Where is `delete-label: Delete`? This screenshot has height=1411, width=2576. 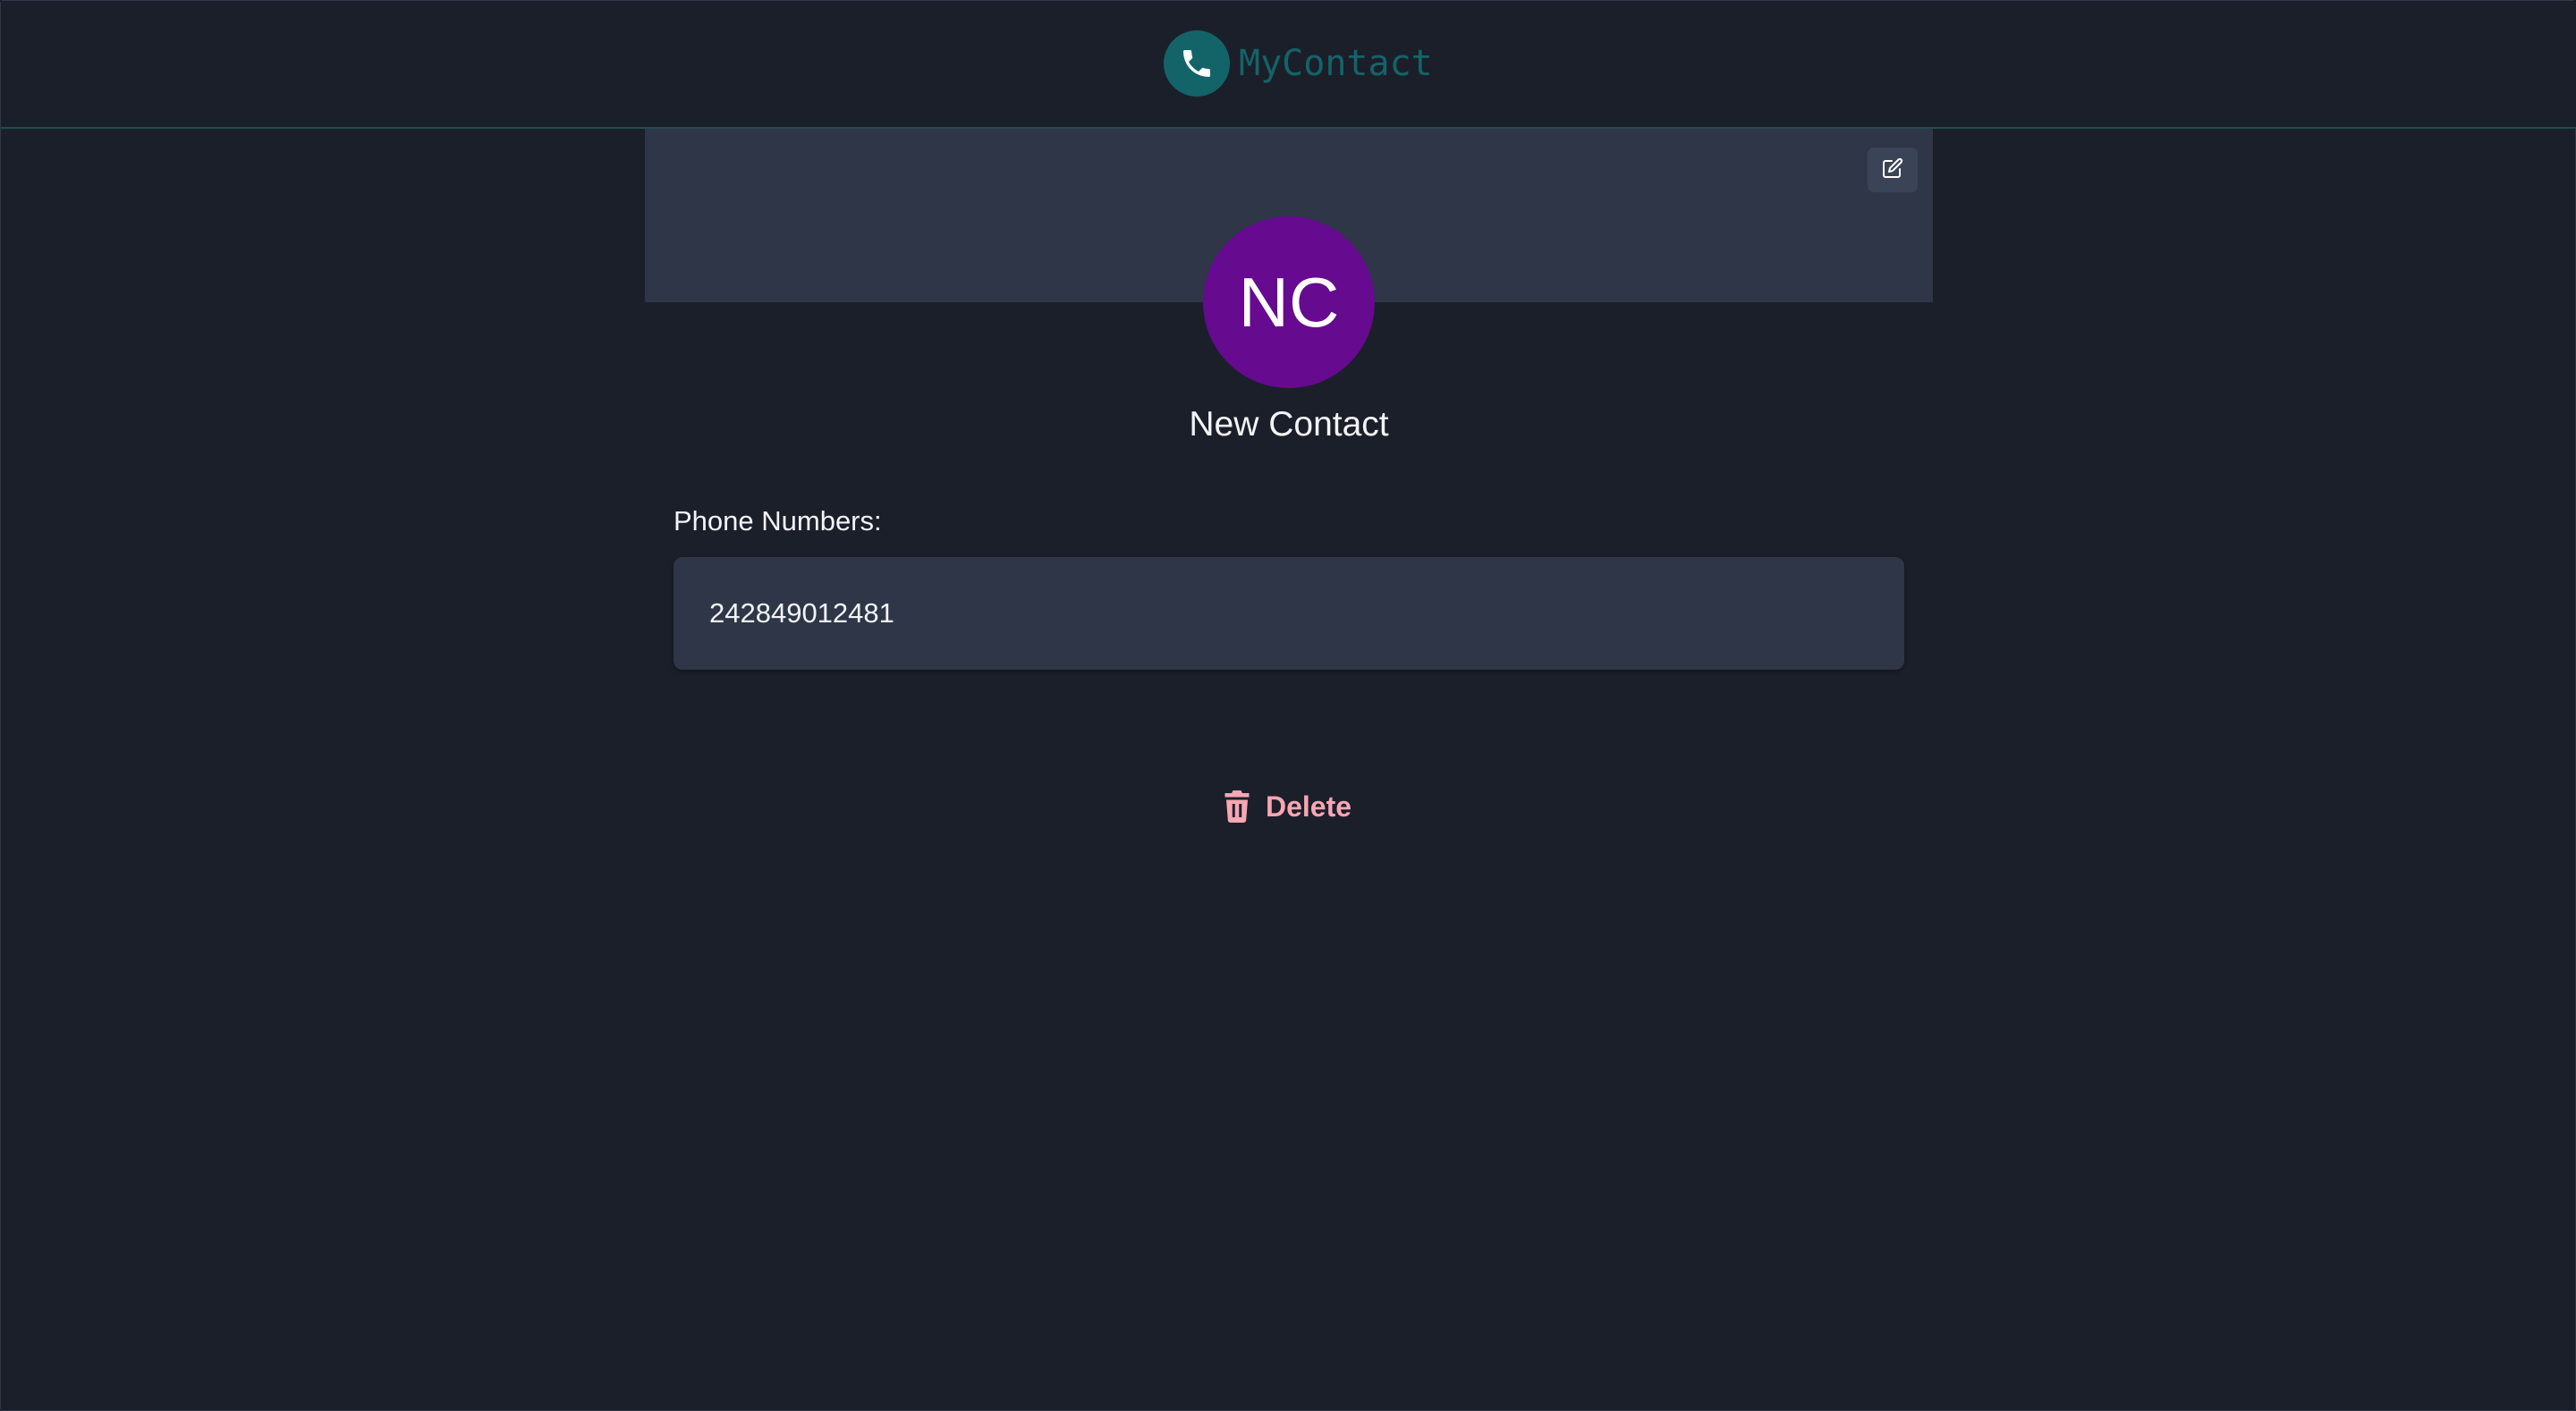
delete-label: Delete is located at coordinates (1309, 807).